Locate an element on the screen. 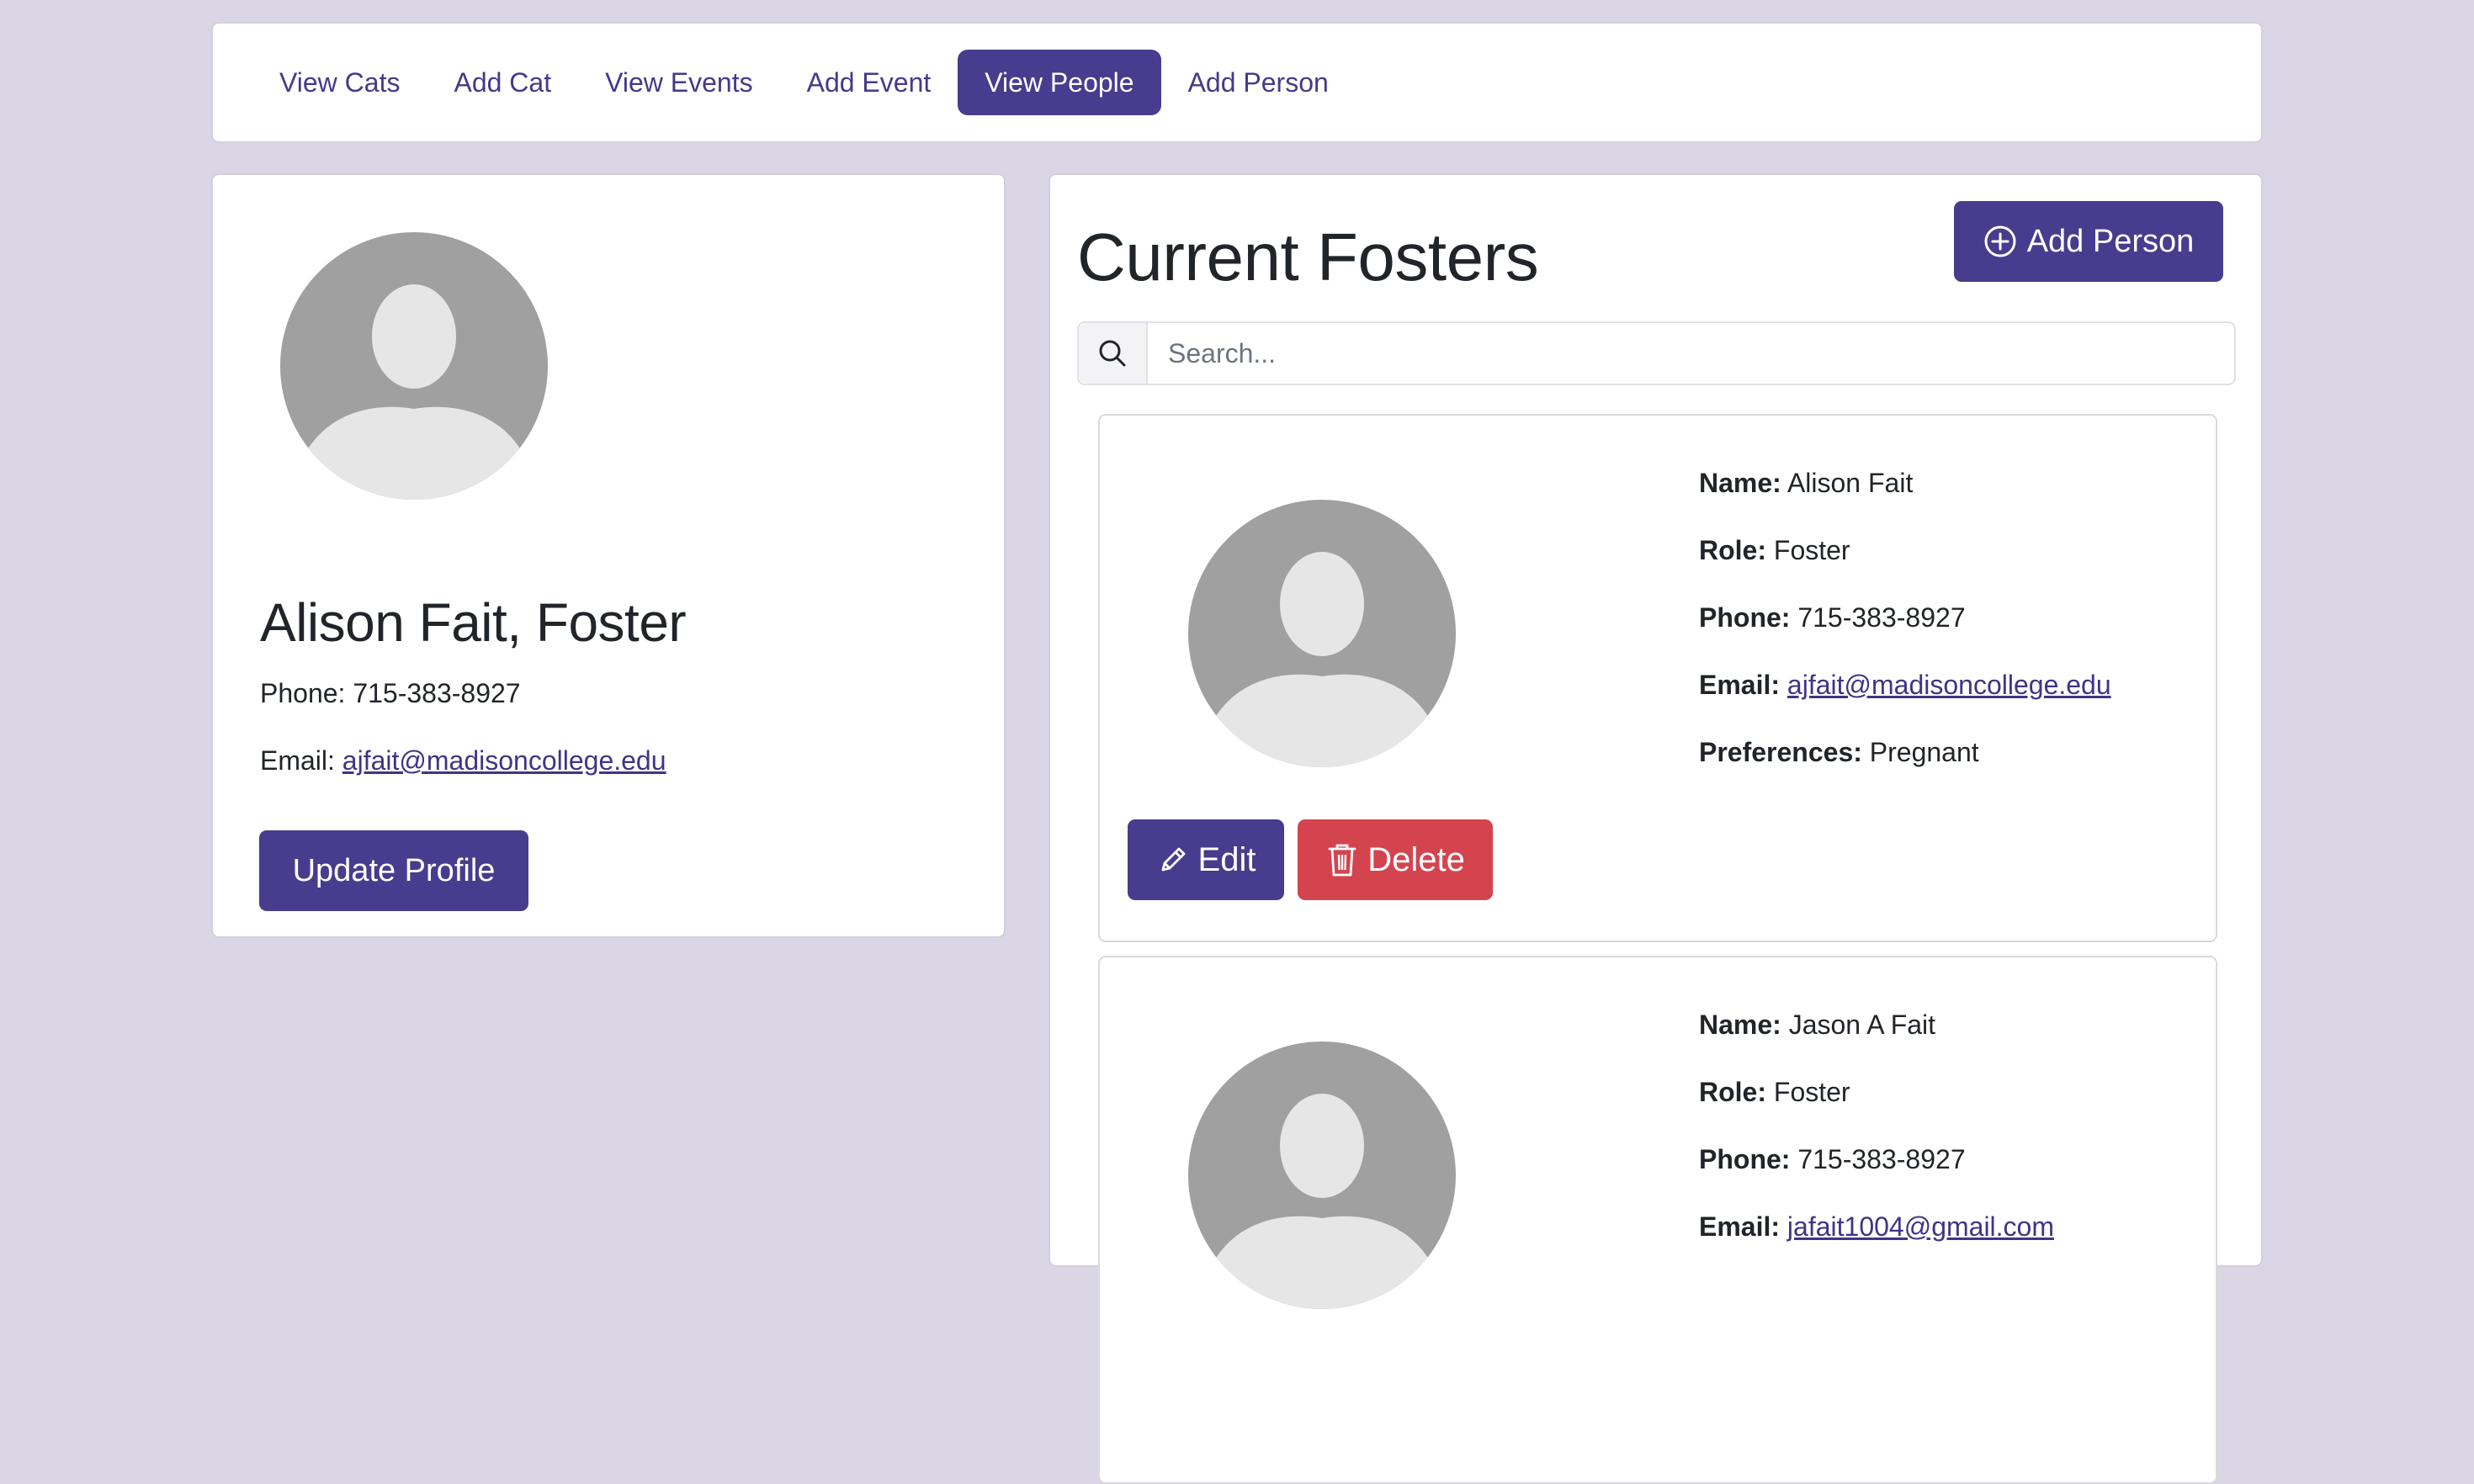 This screenshot has width=2474, height=1484. page-title: Current Fosters is located at coordinates (1308, 257).